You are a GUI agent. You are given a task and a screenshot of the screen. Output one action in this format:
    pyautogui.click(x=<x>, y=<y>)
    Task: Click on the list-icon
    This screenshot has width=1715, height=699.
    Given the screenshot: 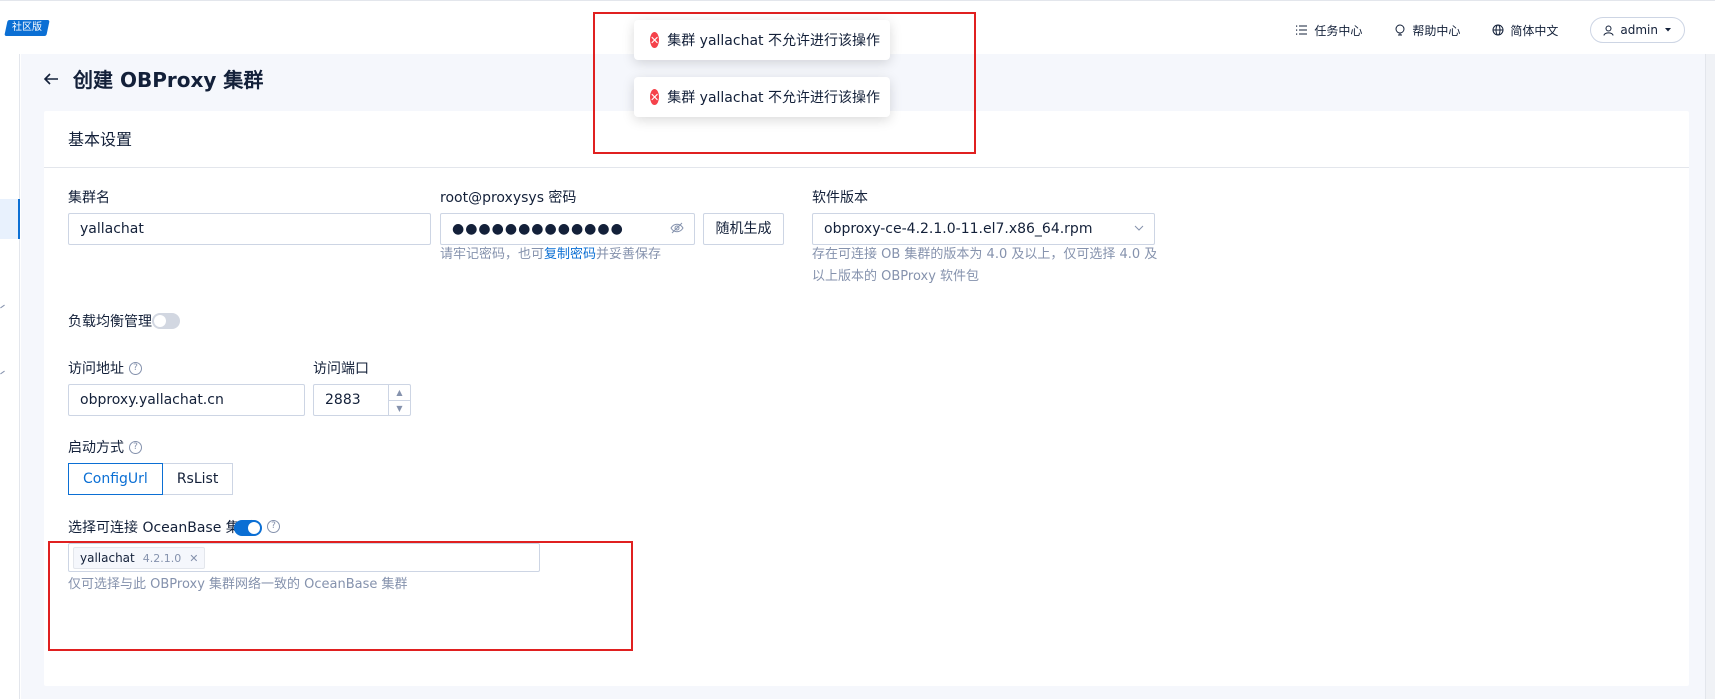 What is the action you would take?
    pyautogui.click(x=1302, y=30)
    